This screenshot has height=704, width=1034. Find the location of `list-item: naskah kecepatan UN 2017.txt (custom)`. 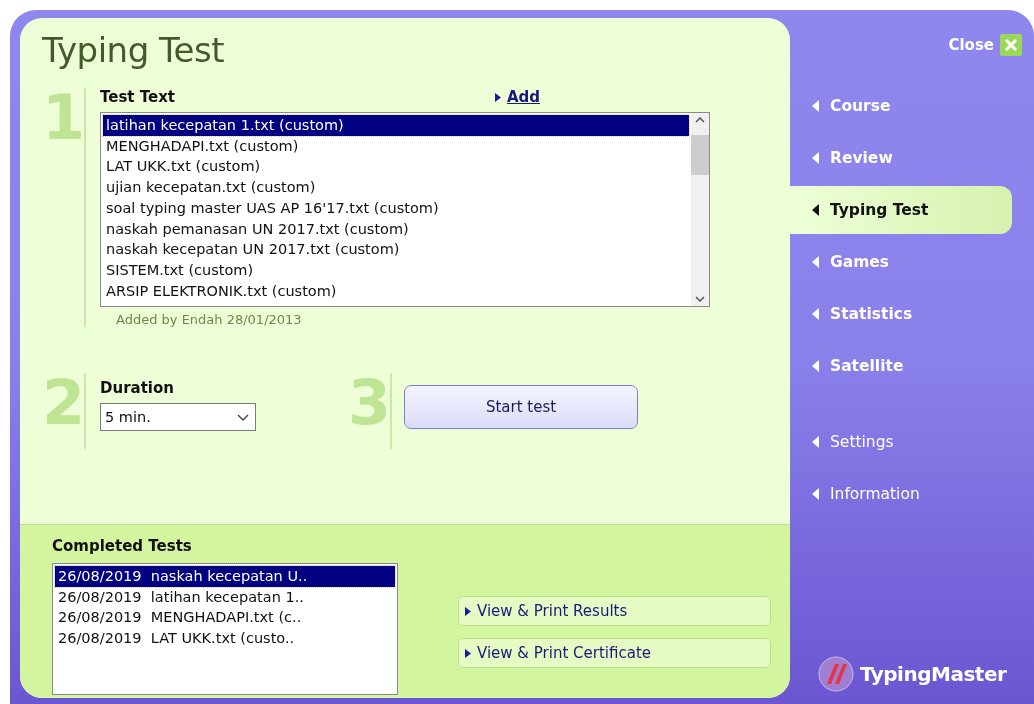

list-item: naskah kecepatan UN 2017.txt (custom) is located at coordinates (396, 249).